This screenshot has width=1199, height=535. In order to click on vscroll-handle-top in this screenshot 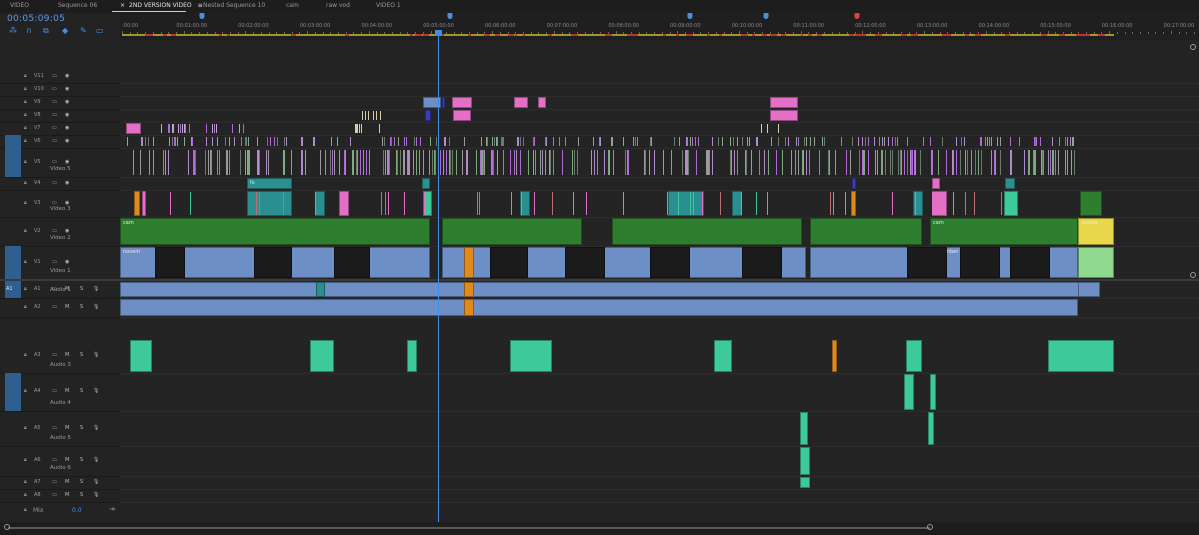, I will do `click(1193, 47)`.